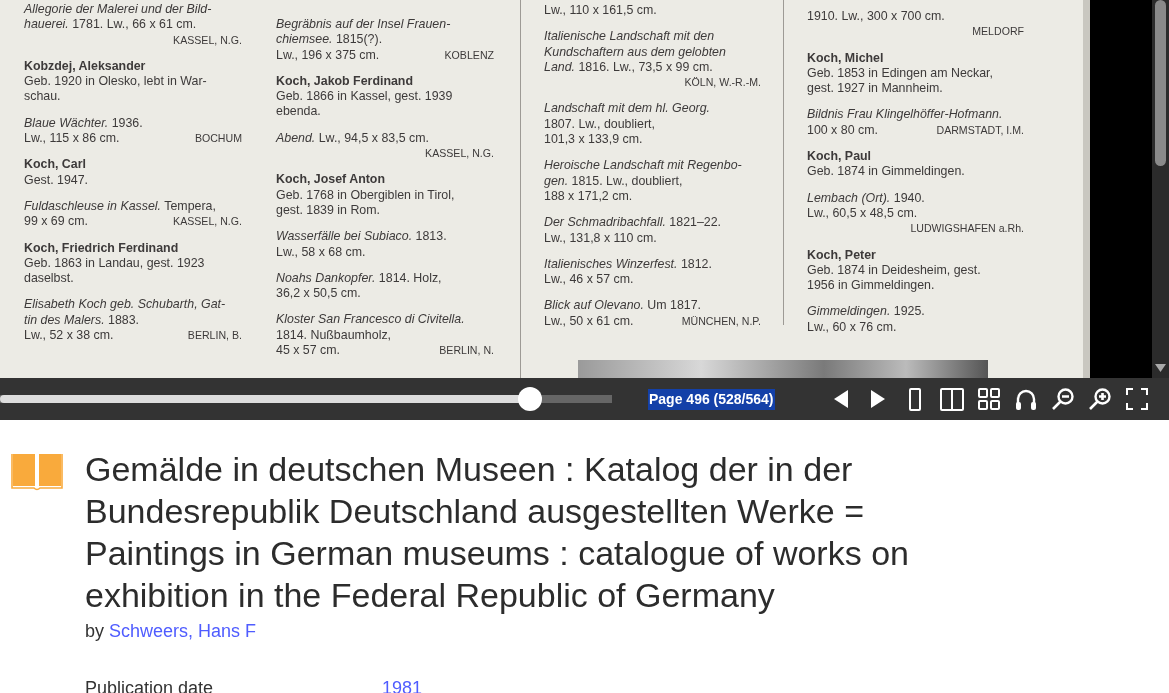 The height and width of the screenshot is (693, 1169). Describe the element at coordinates (862, 213) in the screenshot. I see `entry-text: Lw., 60,5 x 48,5 cm.` at that location.